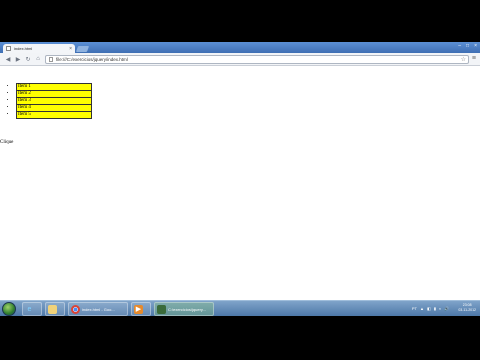 This screenshot has width=480, height=360. What do you see at coordinates (18, 59) in the screenshot?
I see `forward-icon: ▶` at bounding box center [18, 59].